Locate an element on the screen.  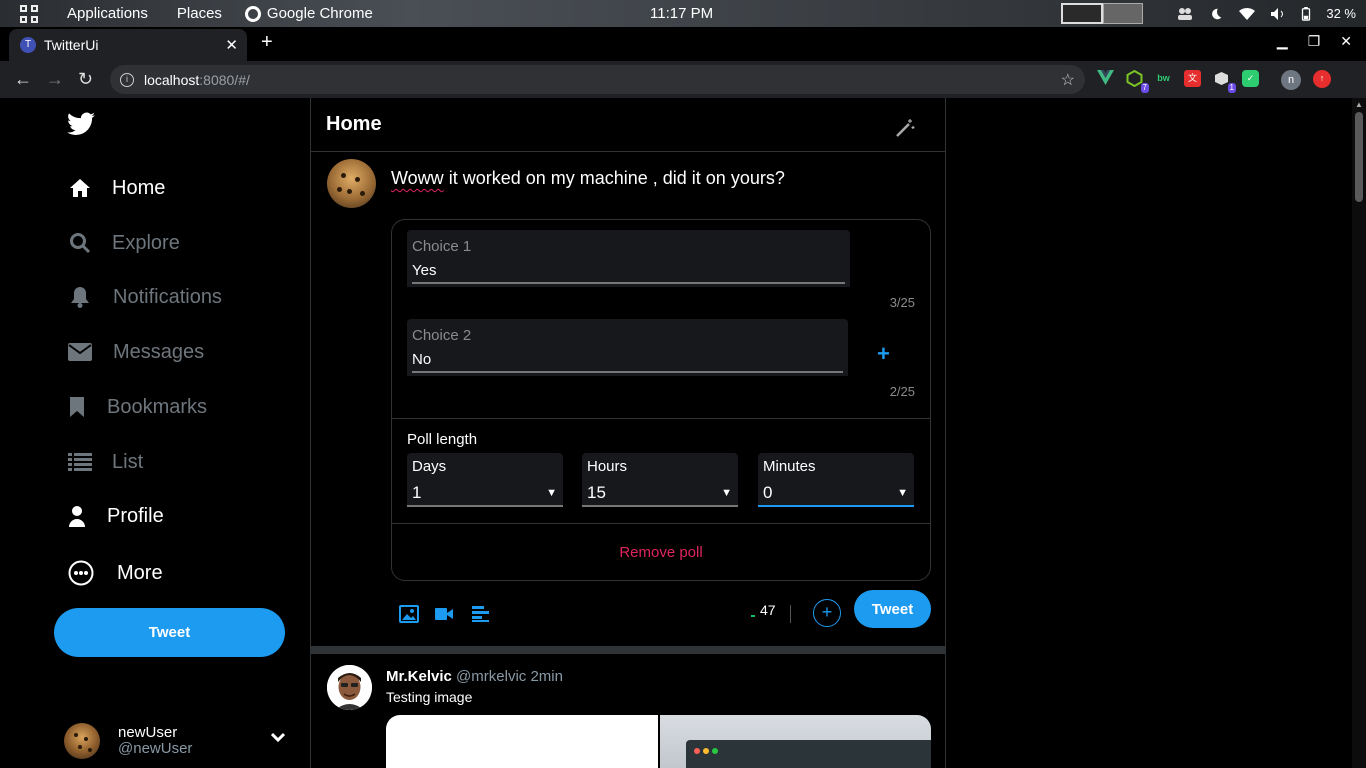
places-menu: Places is located at coordinates (199, 13).